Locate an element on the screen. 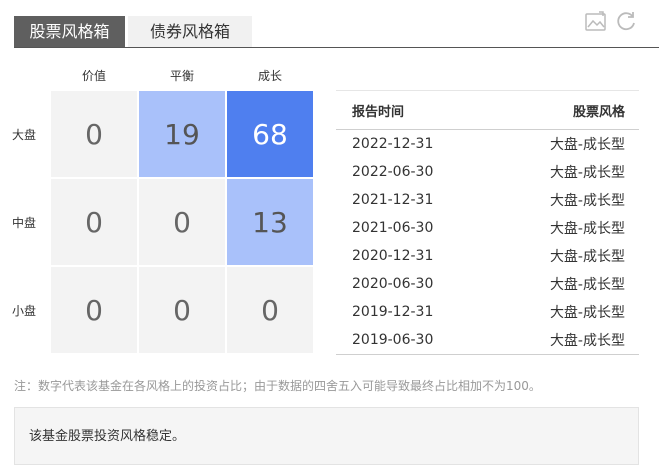 The image size is (659, 476). tabs-divider is located at coordinates (336, 47).